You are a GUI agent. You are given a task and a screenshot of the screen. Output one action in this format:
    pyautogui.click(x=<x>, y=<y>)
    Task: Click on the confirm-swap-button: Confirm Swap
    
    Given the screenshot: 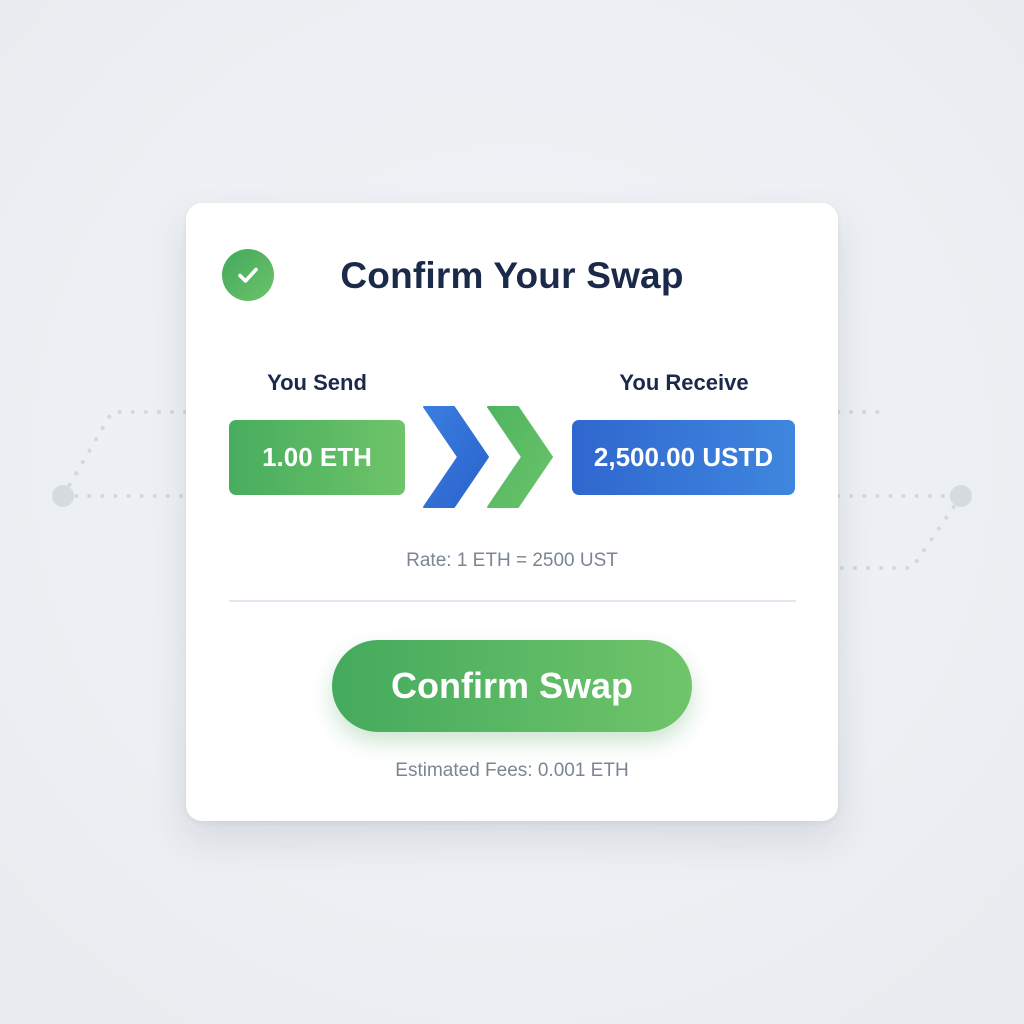 What is the action you would take?
    pyautogui.click(x=512, y=686)
    